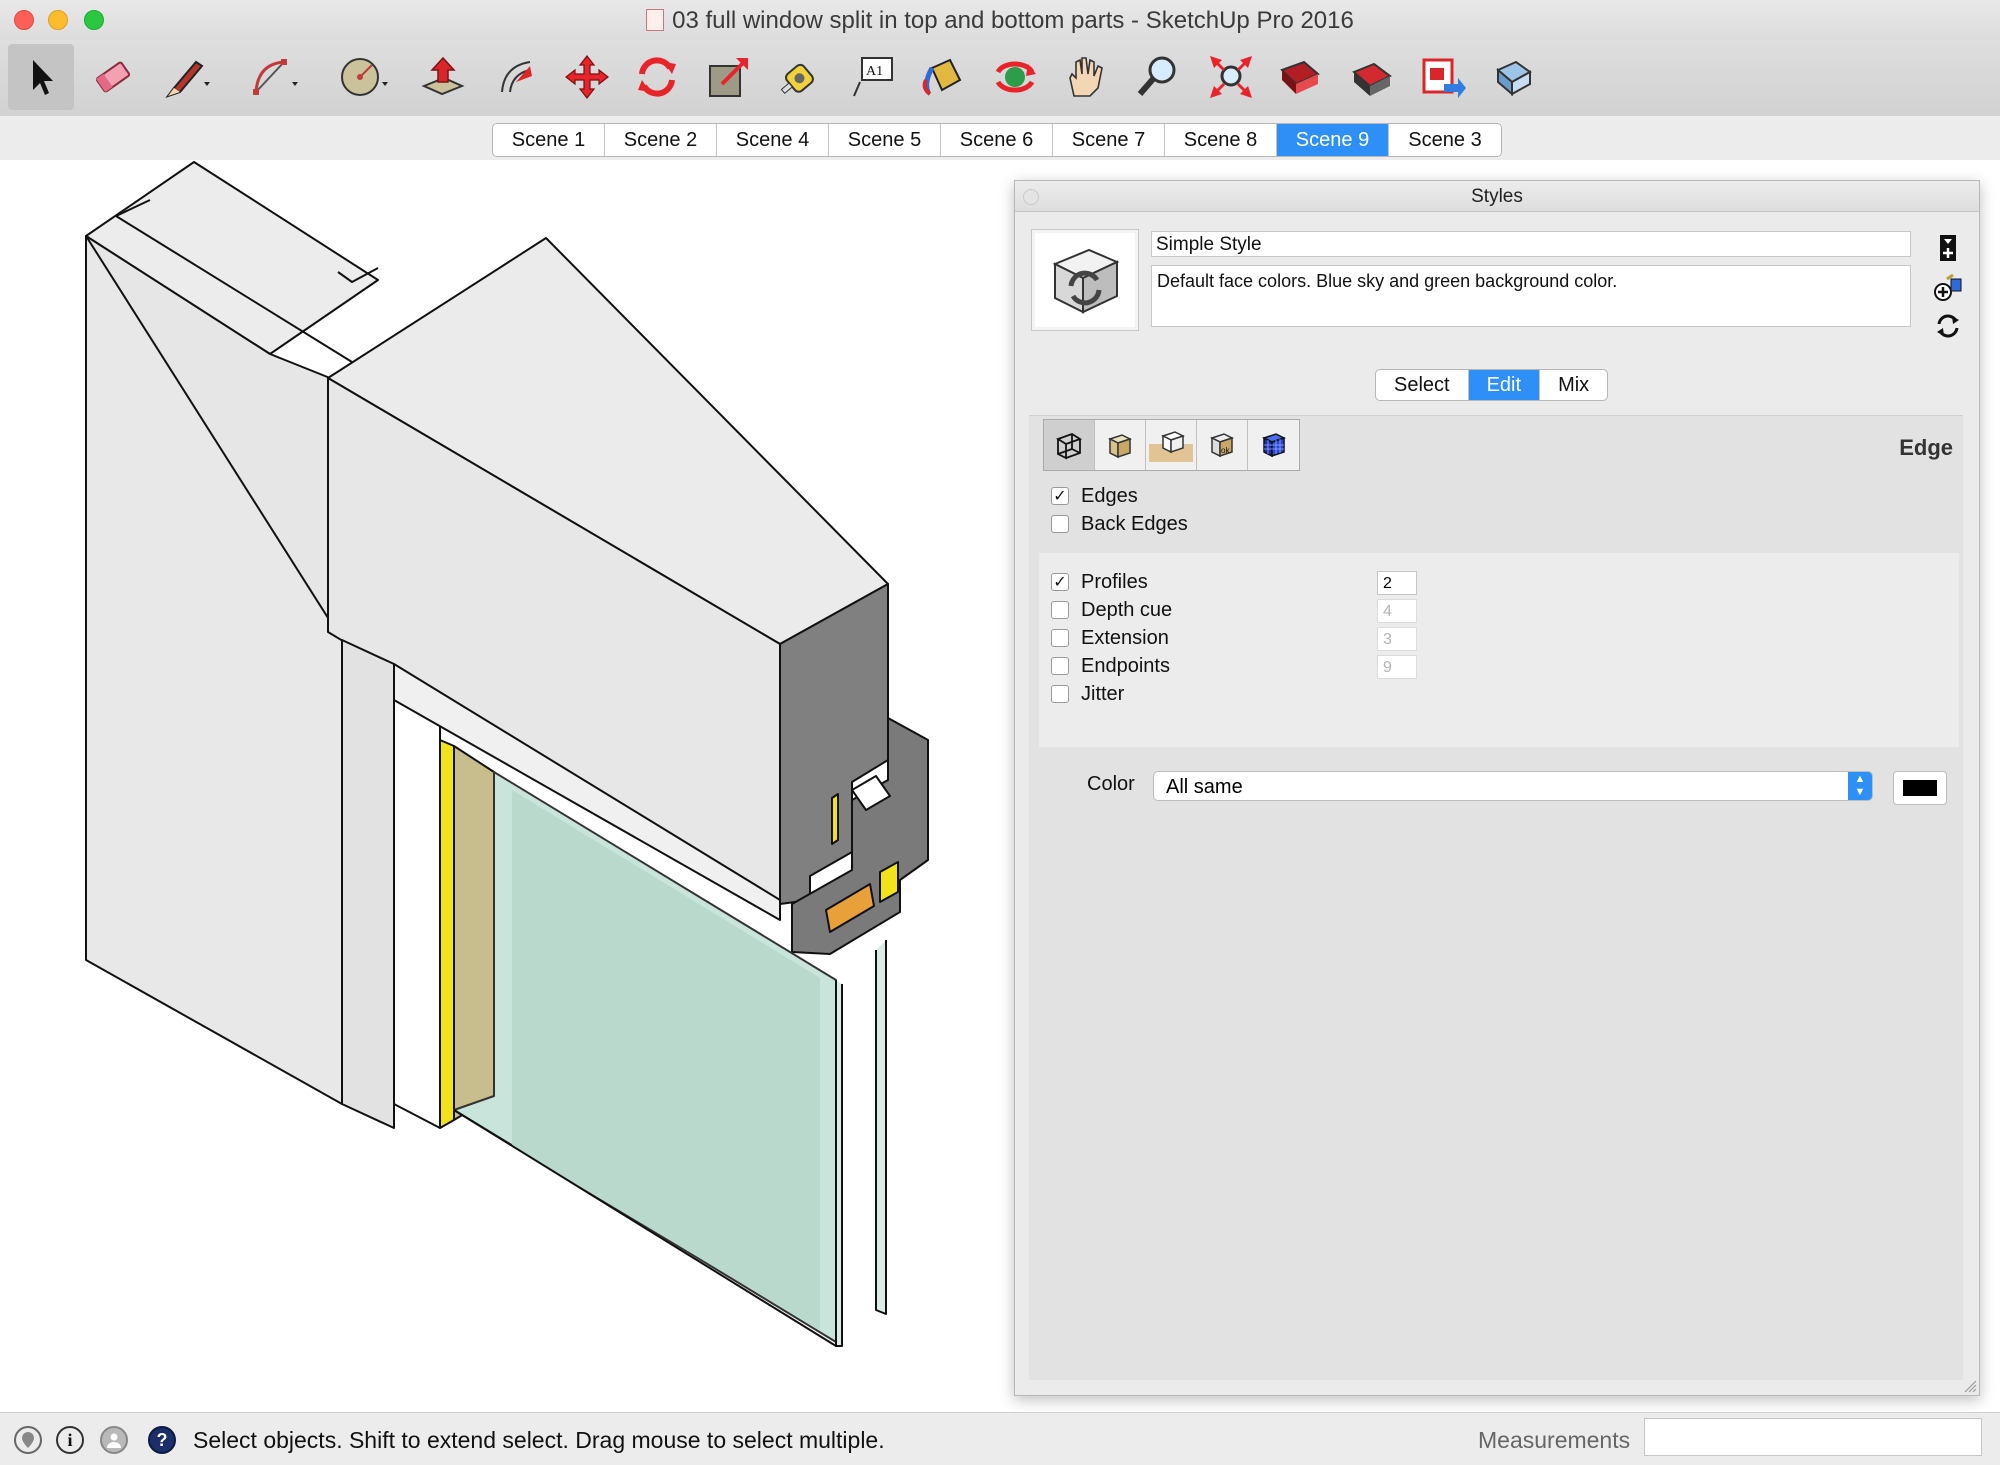 The image size is (2000, 1465). What do you see at coordinates (162, 1440) in the screenshot?
I see `instructor-help-icon: ?` at bounding box center [162, 1440].